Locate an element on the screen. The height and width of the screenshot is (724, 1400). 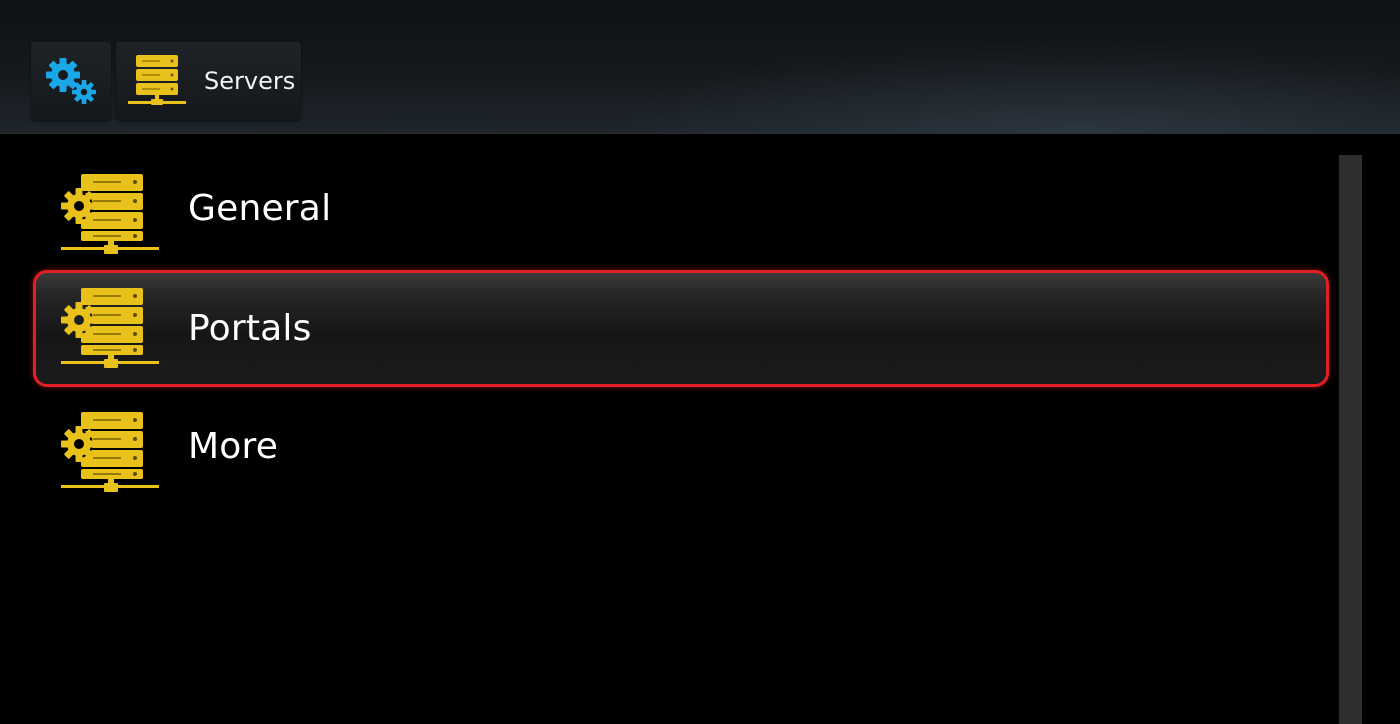
servers-breadcrumb-button: Servers is located at coordinates (208, 81).